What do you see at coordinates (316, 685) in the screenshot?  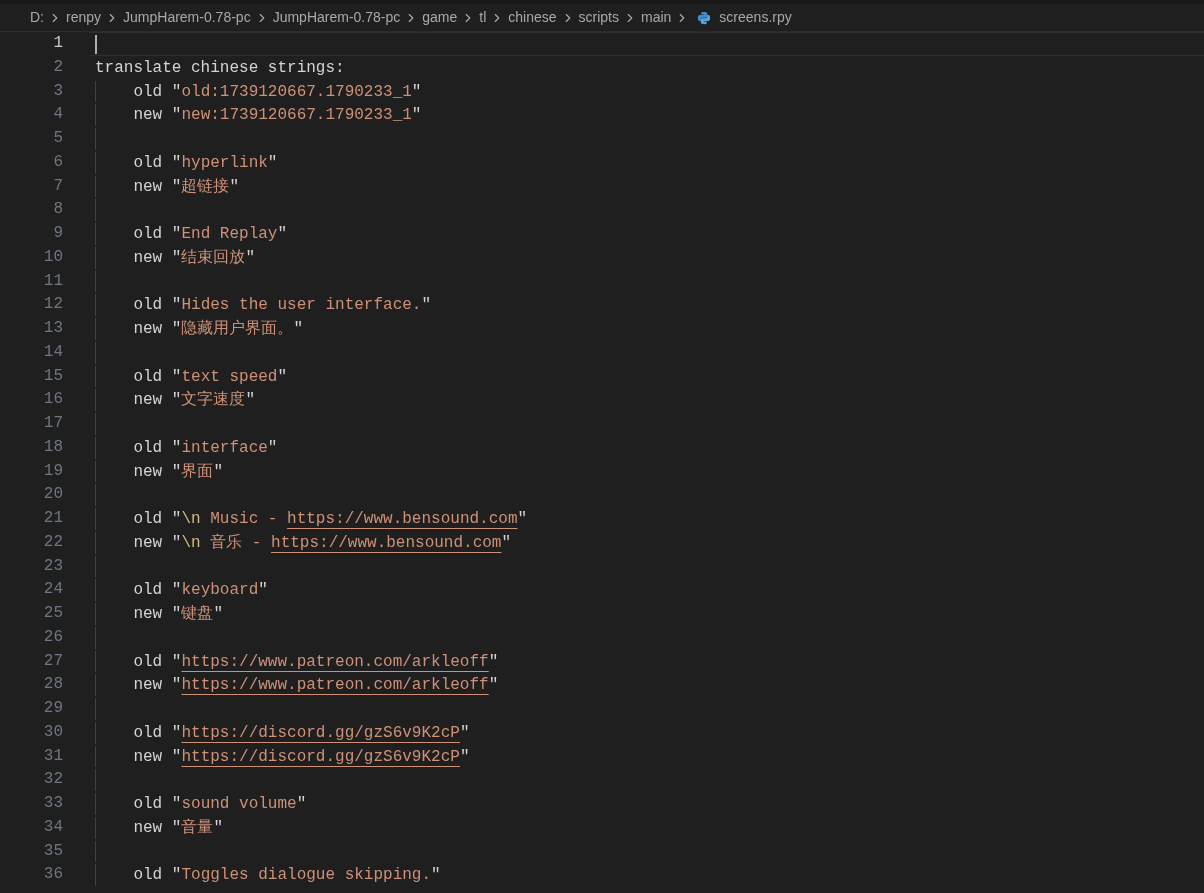 I see `code-line: new "https://www.patreon.com/arkleoff"` at bounding box center [316, 685].